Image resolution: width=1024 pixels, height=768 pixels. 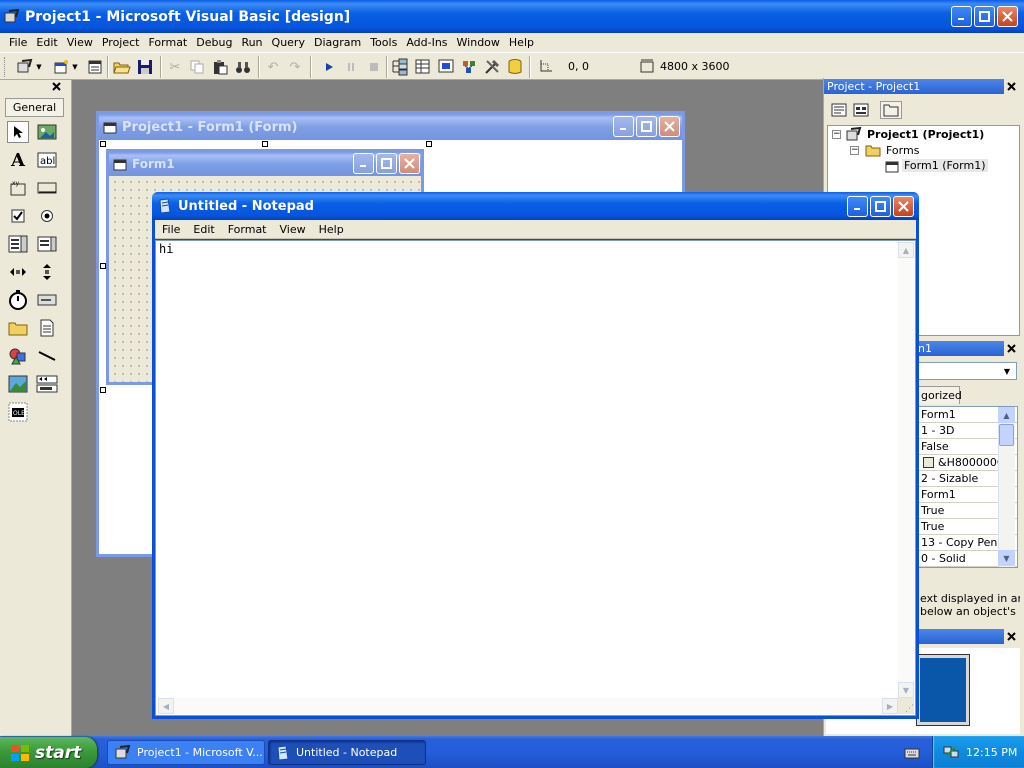 What do you see at coordinates (646, 126) in the screenshot?
I see `form-designer-maximize-button` at bounding box center [646, 126].